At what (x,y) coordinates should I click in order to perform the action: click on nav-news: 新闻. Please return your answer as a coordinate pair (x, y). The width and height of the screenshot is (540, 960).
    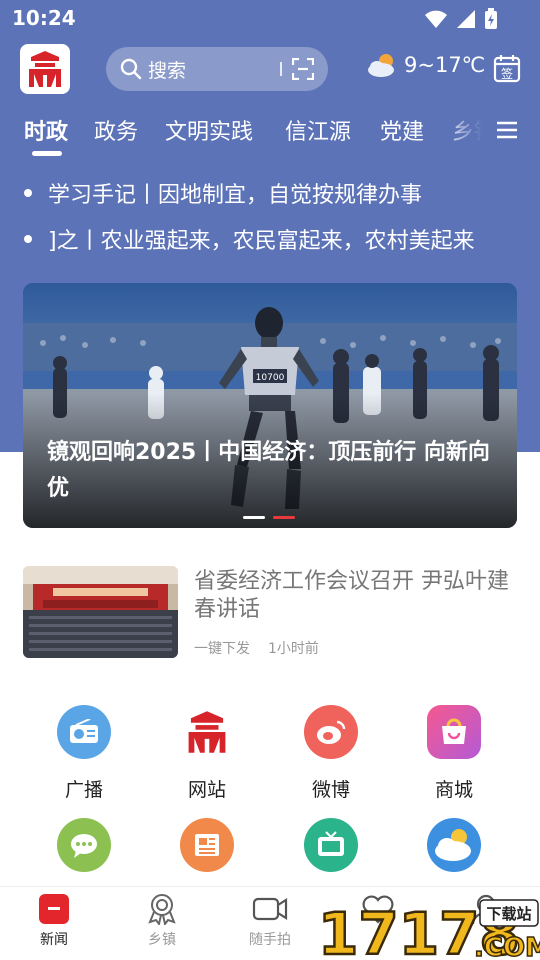
    Looking at the image, I should click on (54, 921).